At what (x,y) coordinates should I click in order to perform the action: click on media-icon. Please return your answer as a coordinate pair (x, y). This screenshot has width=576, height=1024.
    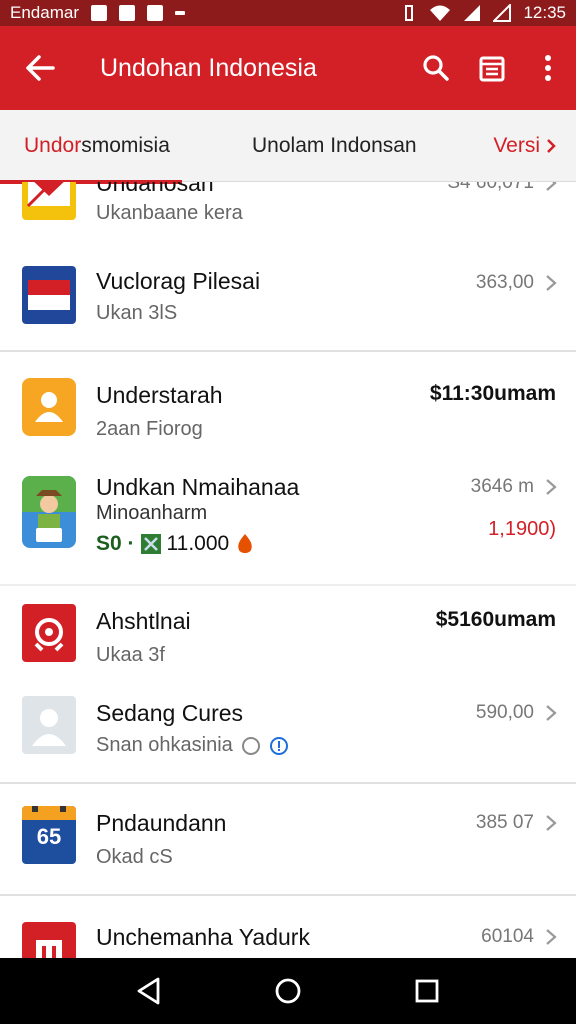
    Looking at the image, I should click on (126, 13).